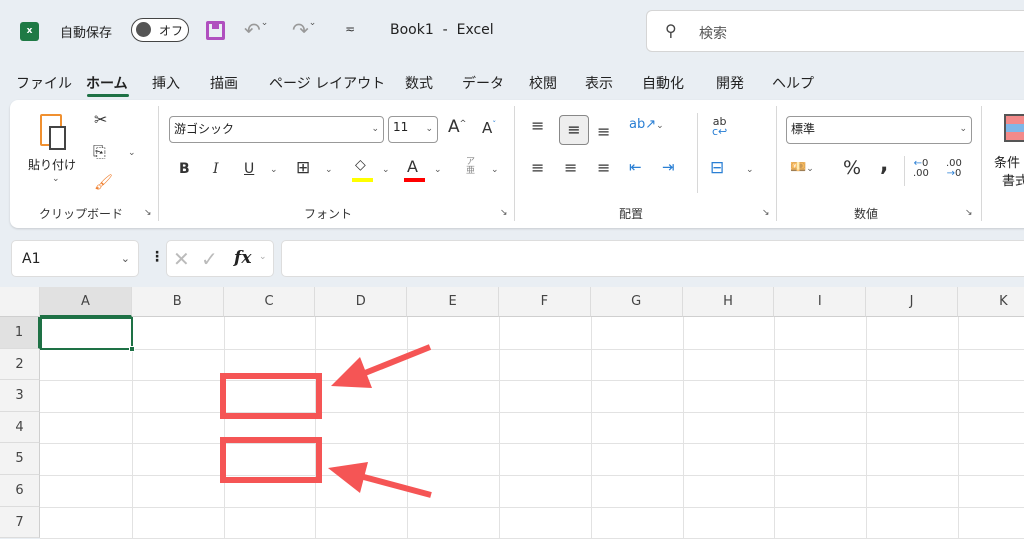 The width and height of the screenshot is (1024, 539). What do you see at coordinates (326, 421) in the screenshot?
I see `annotation-overlay` at bounding box center [326, 421].